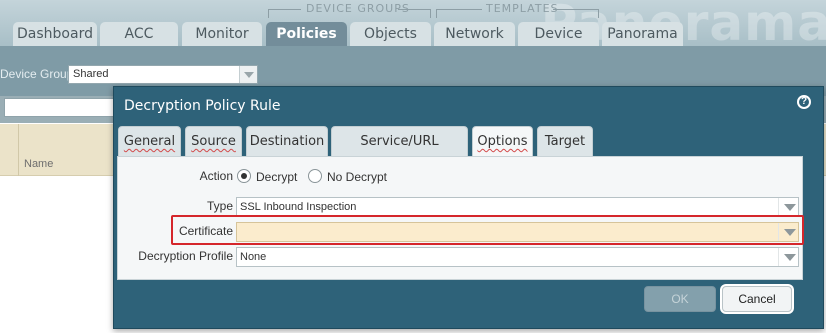  I want to click on certificate-label: Certificate, so click(205, 231).